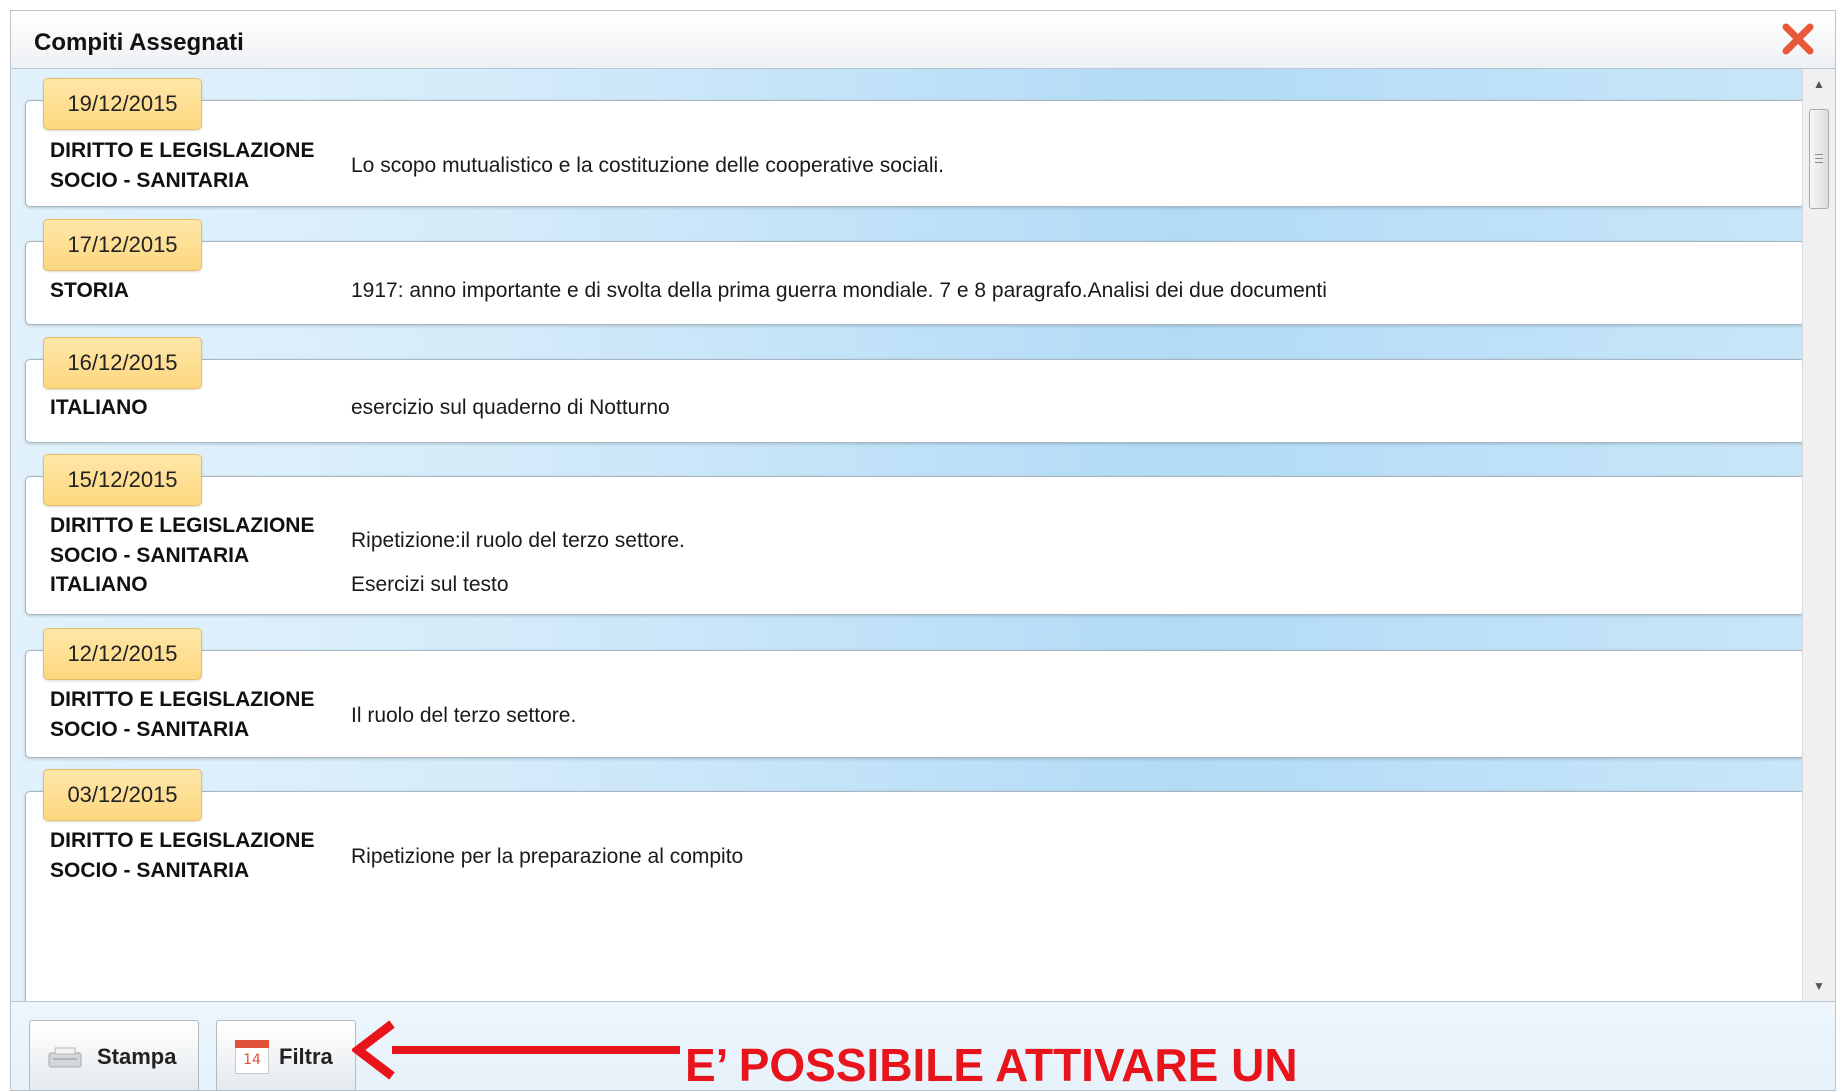 The image size is (1847, 1092). I want to click on print-button: Stampa, so click(114, 1055).